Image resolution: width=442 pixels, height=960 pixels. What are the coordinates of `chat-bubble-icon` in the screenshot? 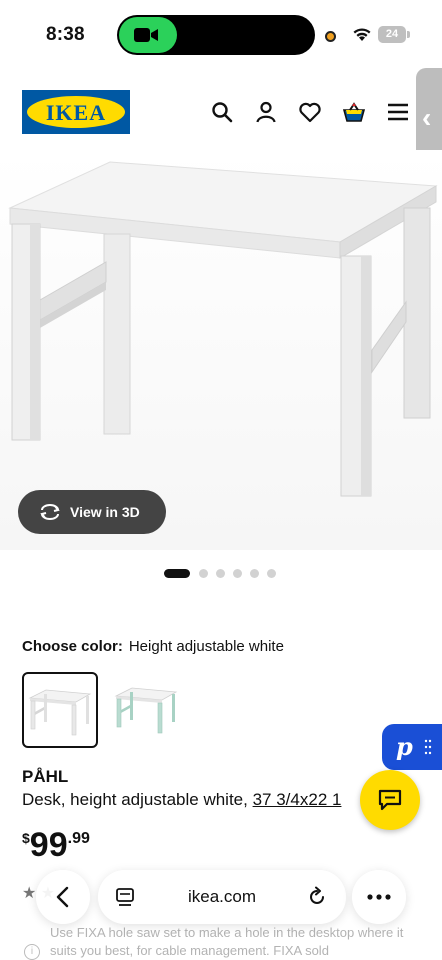 It's located at (390, 800).